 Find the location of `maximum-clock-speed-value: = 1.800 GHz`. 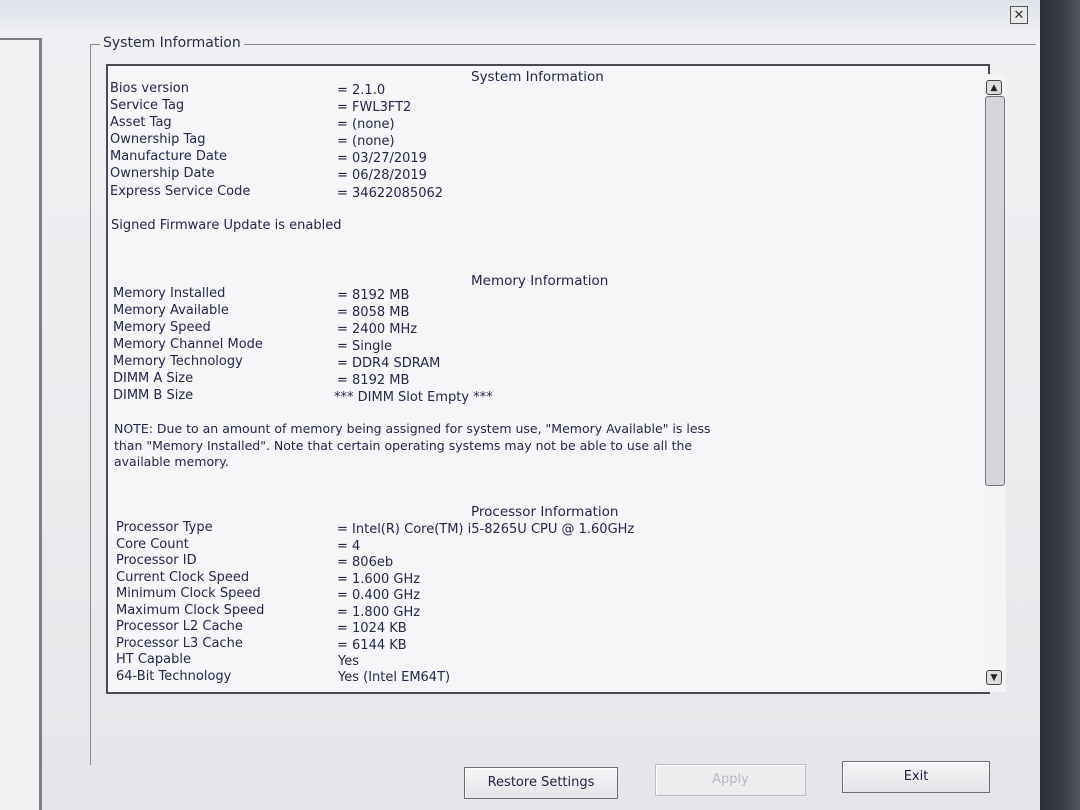

maximum-clock-speed-value: = 1.800 GHz is located at coordinates (379, 612).